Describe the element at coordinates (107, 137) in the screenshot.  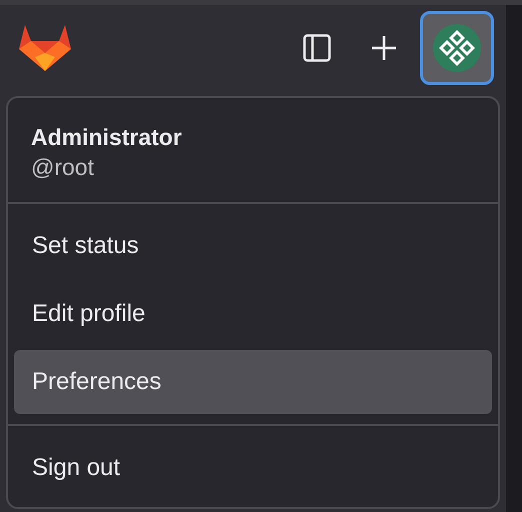
I see `user-name: Administrator` at that location.